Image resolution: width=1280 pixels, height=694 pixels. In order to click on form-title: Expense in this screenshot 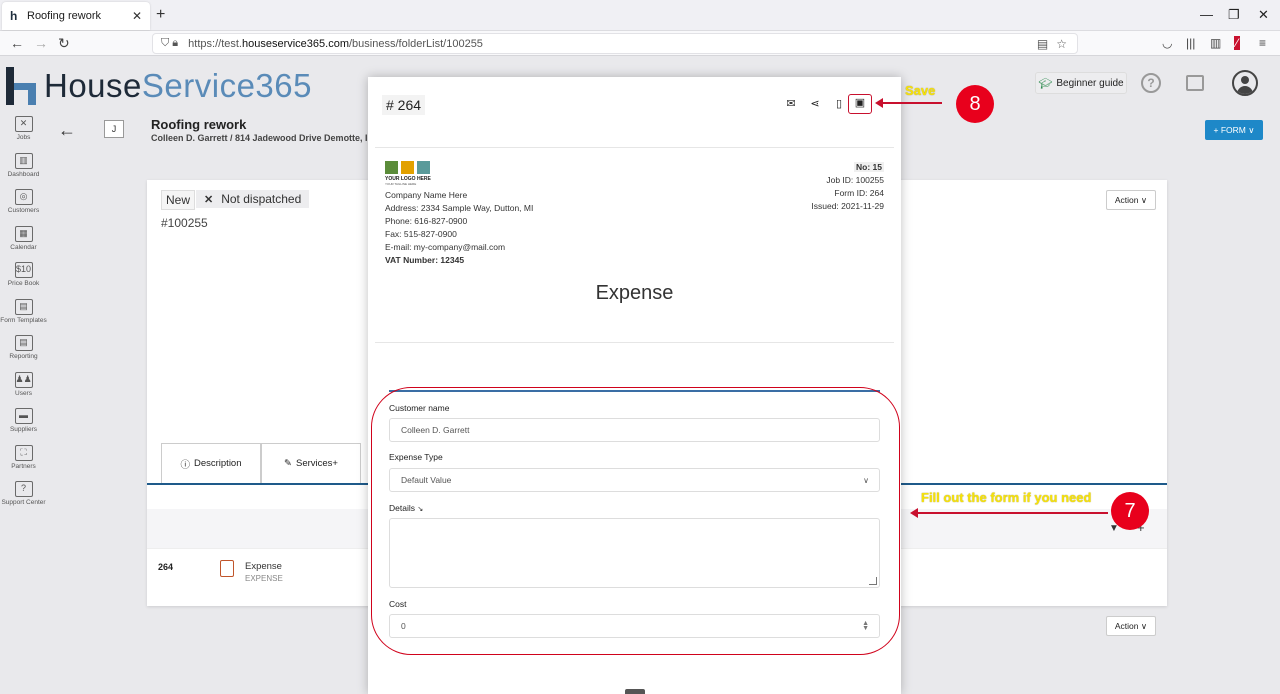, I will do `click(634, 293)`.